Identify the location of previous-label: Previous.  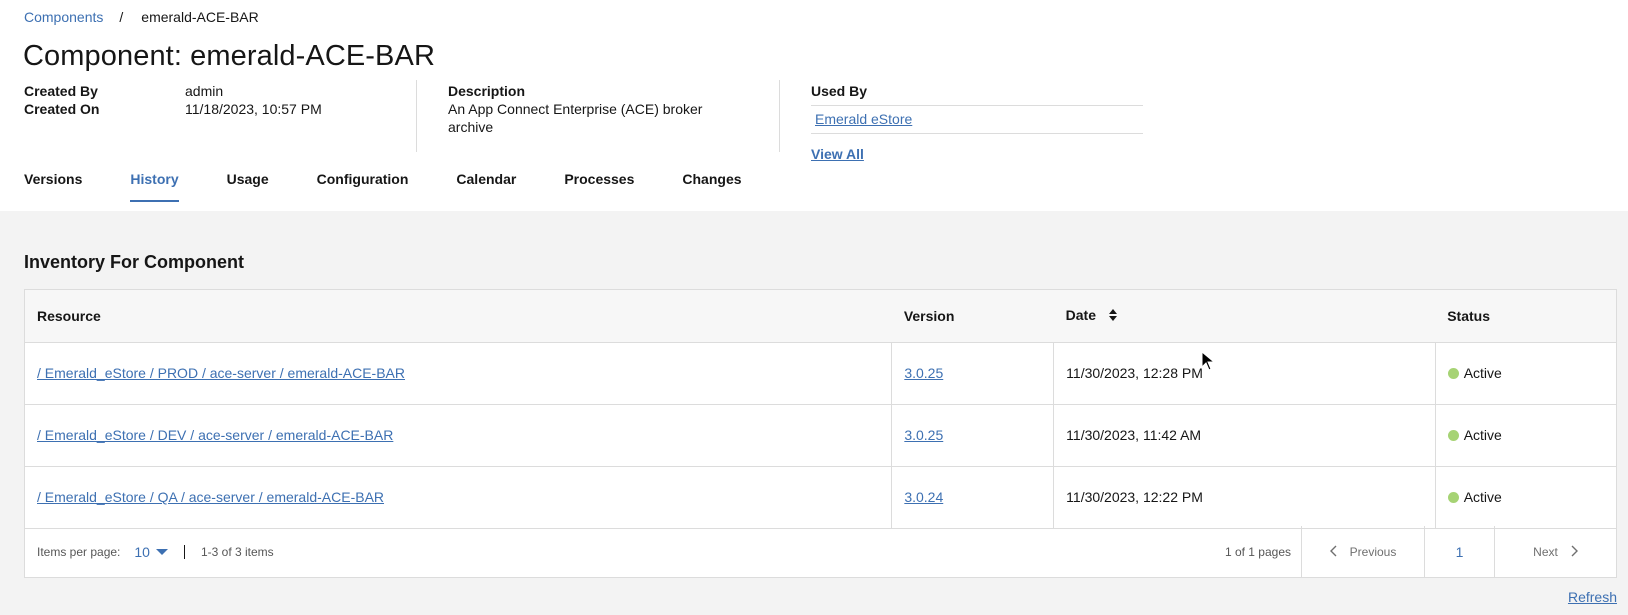
(1373, 551).